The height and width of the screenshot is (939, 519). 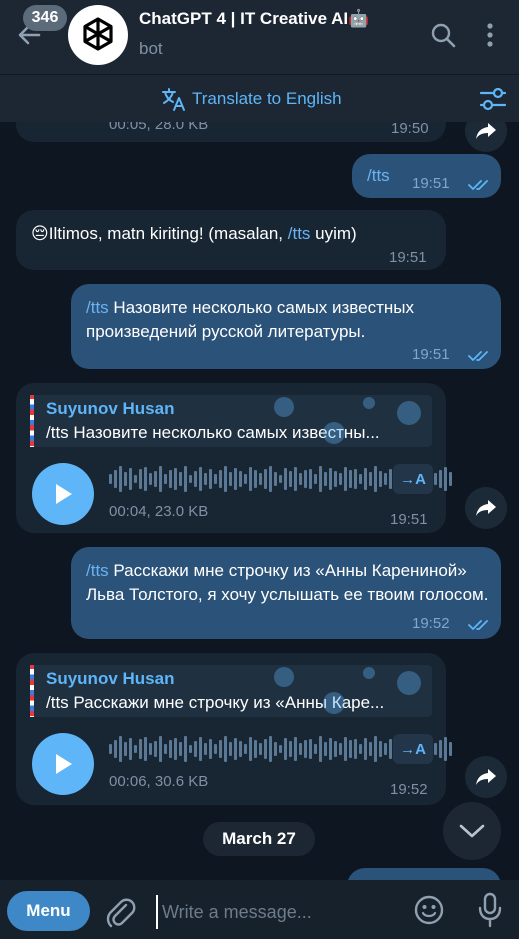 What do you see at coordinates (120, 912) in the screenshot?
I see `paperclip-icon` at bounding box center [120, 912].